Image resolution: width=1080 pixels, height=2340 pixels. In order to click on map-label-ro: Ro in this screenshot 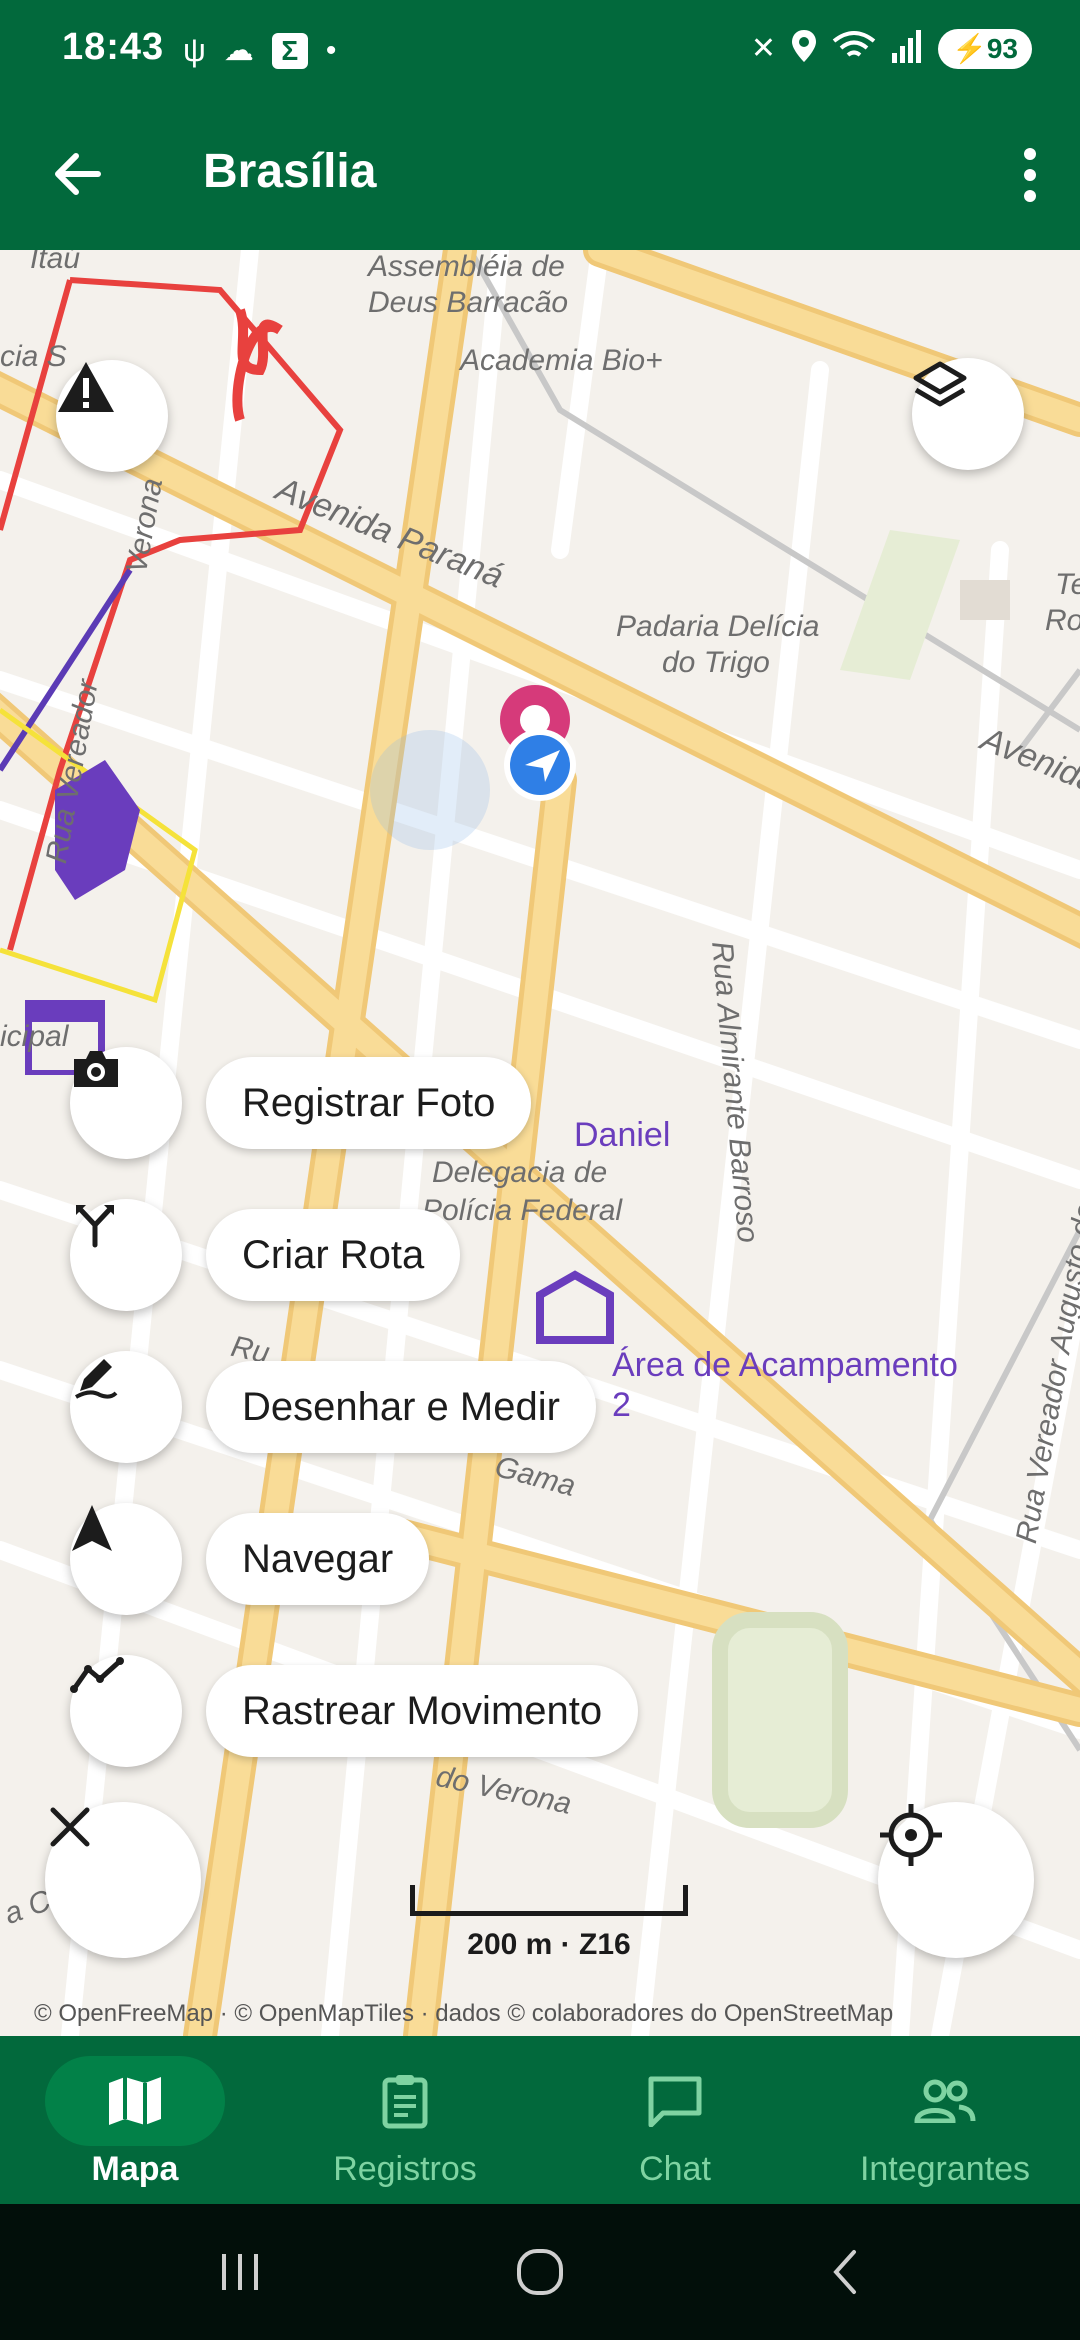, I will do `click(1062, 620)`.